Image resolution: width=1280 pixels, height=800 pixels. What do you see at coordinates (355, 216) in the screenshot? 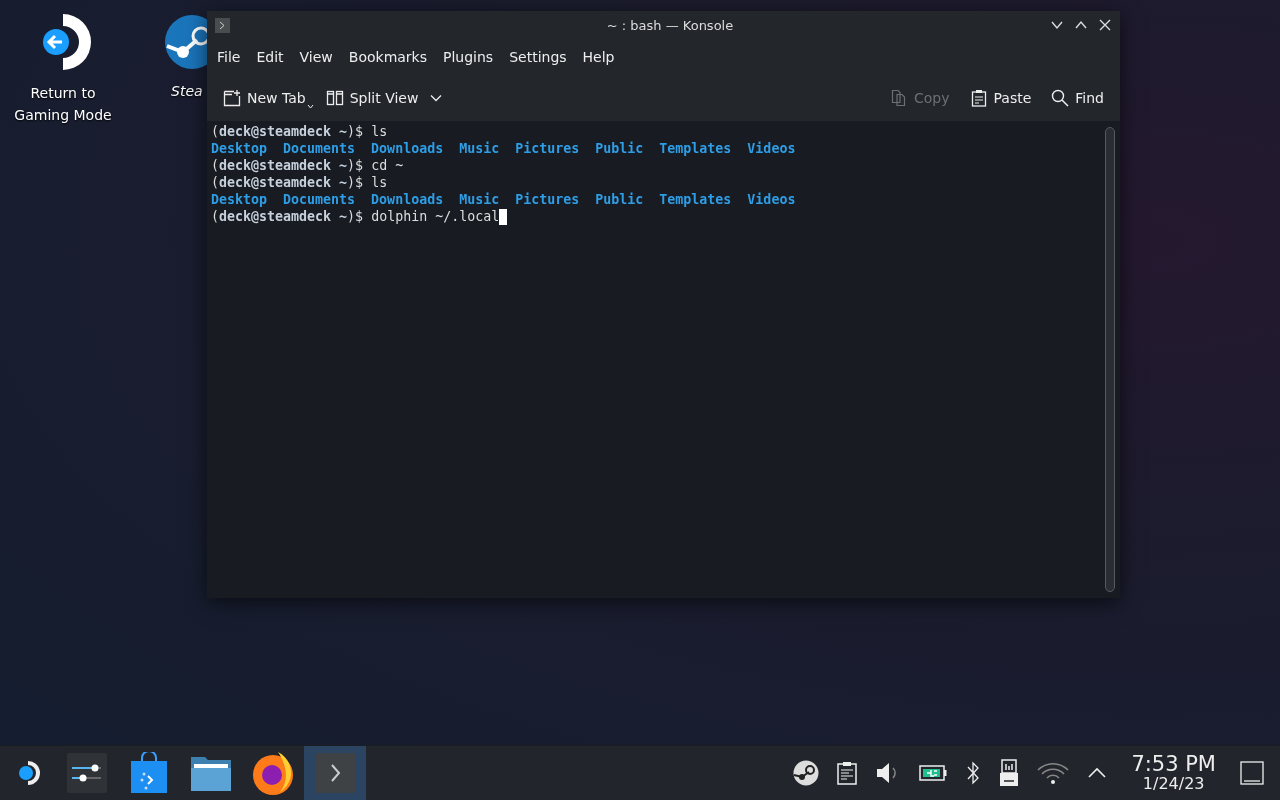
I see `terminal-line: (deck@steamdeck ~)$ dolphin ~/.local` at bounding box center [355, 216].